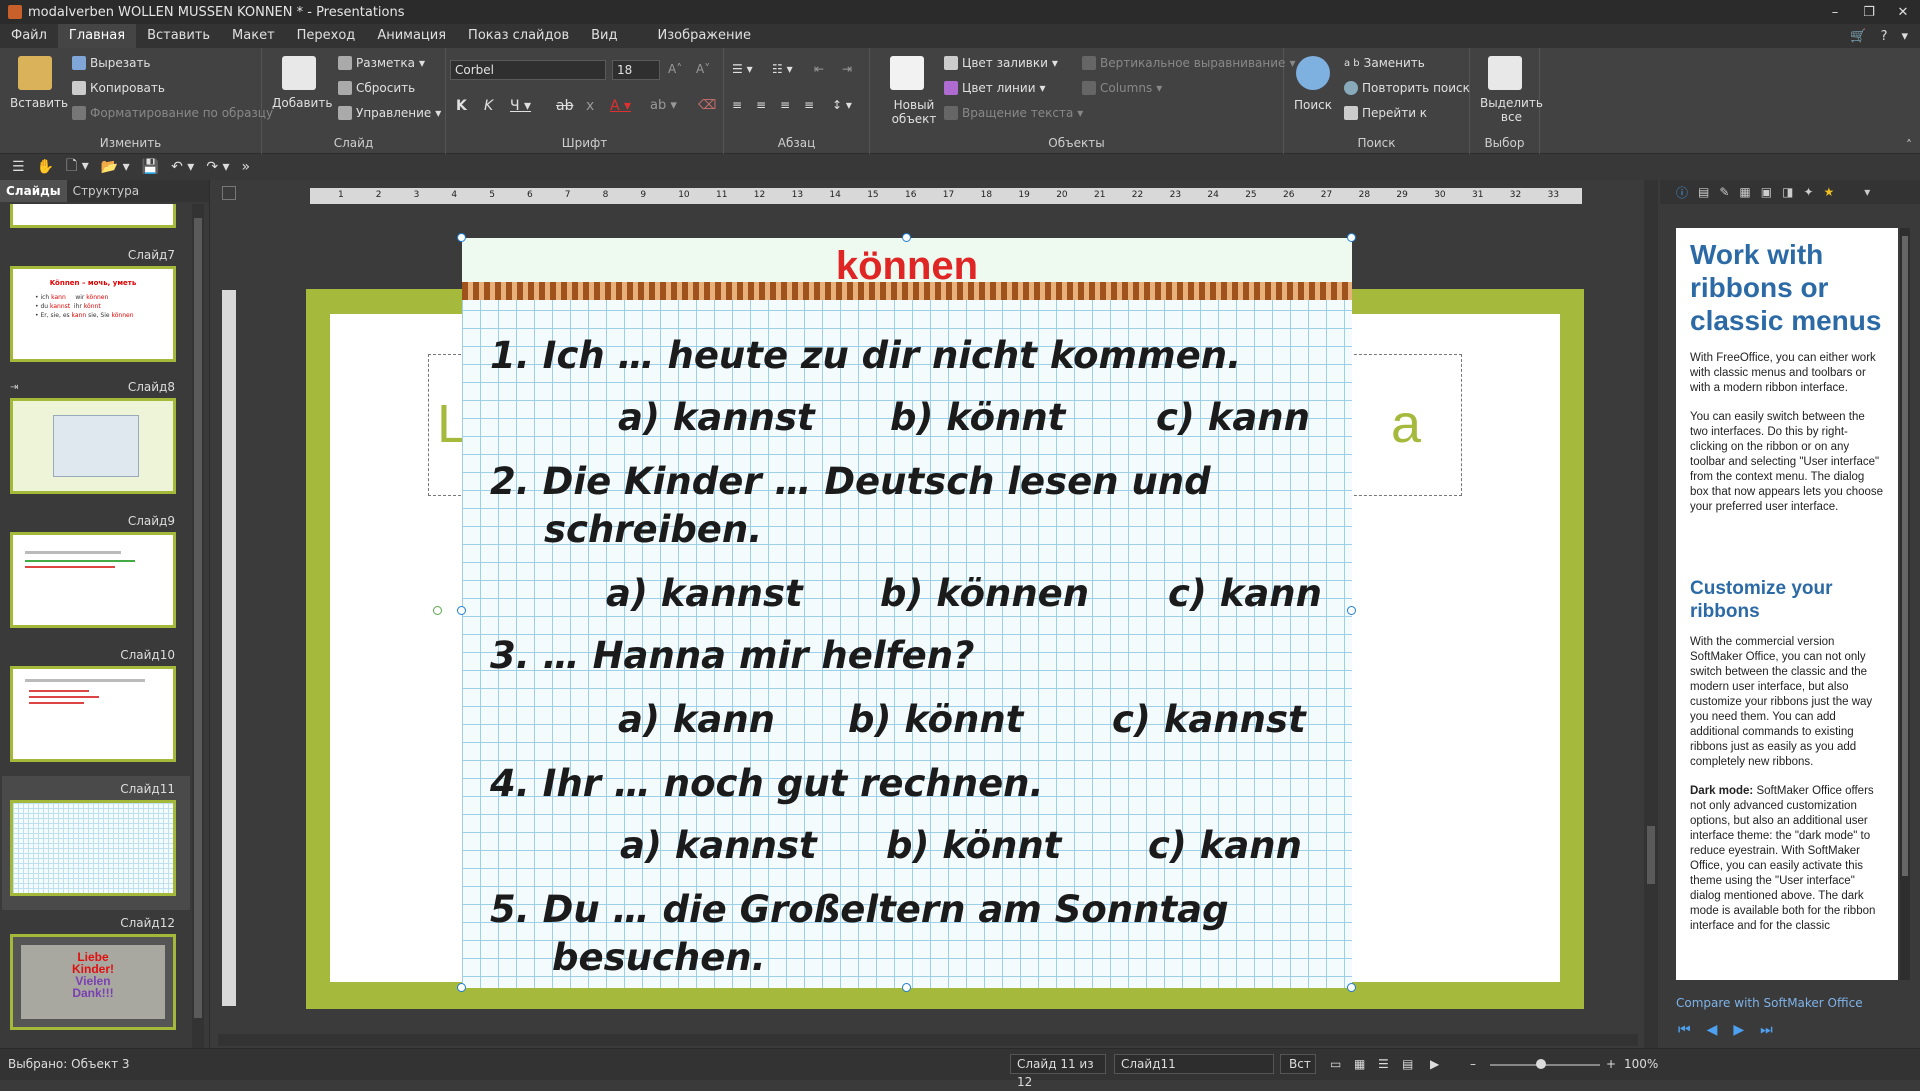 This screenshot has width=1920, height=1091. Describe the element at coordinates (1013, 113) in the screenshot. I see `rotate-text-button: Вращение текста ▾` at that location.